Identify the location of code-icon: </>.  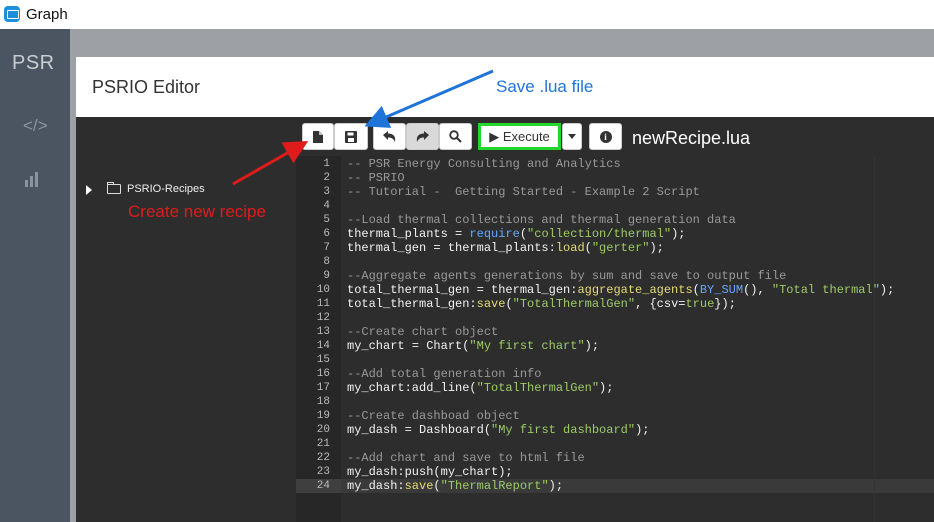
(35, 126).